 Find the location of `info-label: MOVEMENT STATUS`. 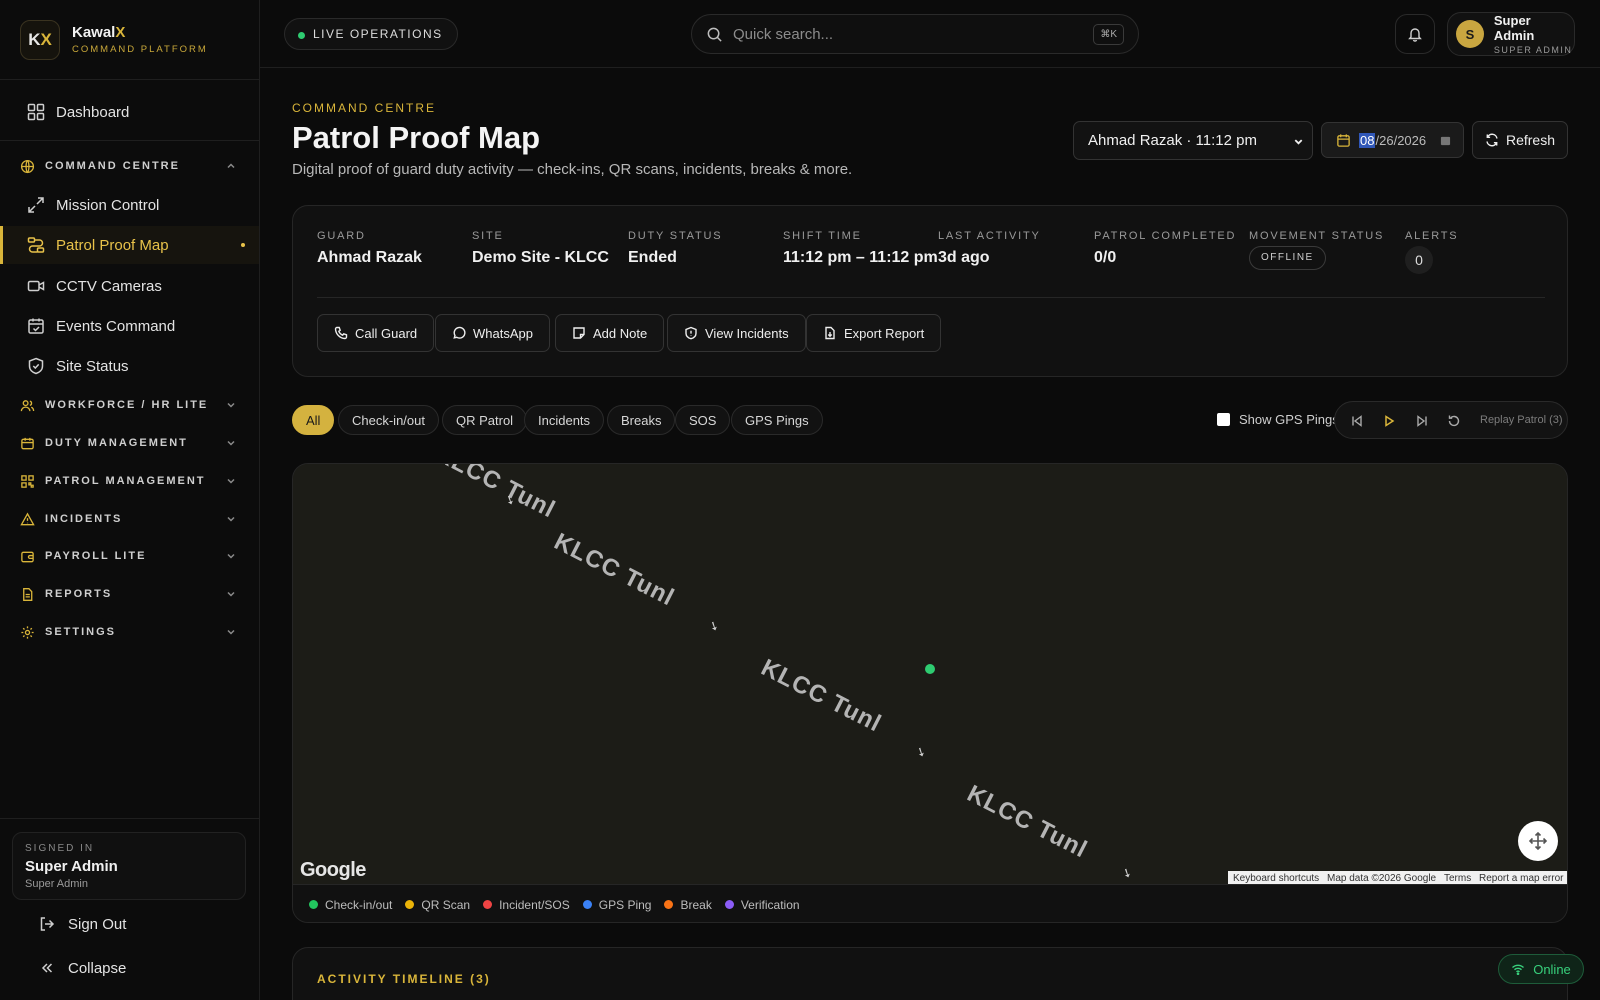

info-label: MOVEMENT STATUS is located at coordinates (1317, 236).